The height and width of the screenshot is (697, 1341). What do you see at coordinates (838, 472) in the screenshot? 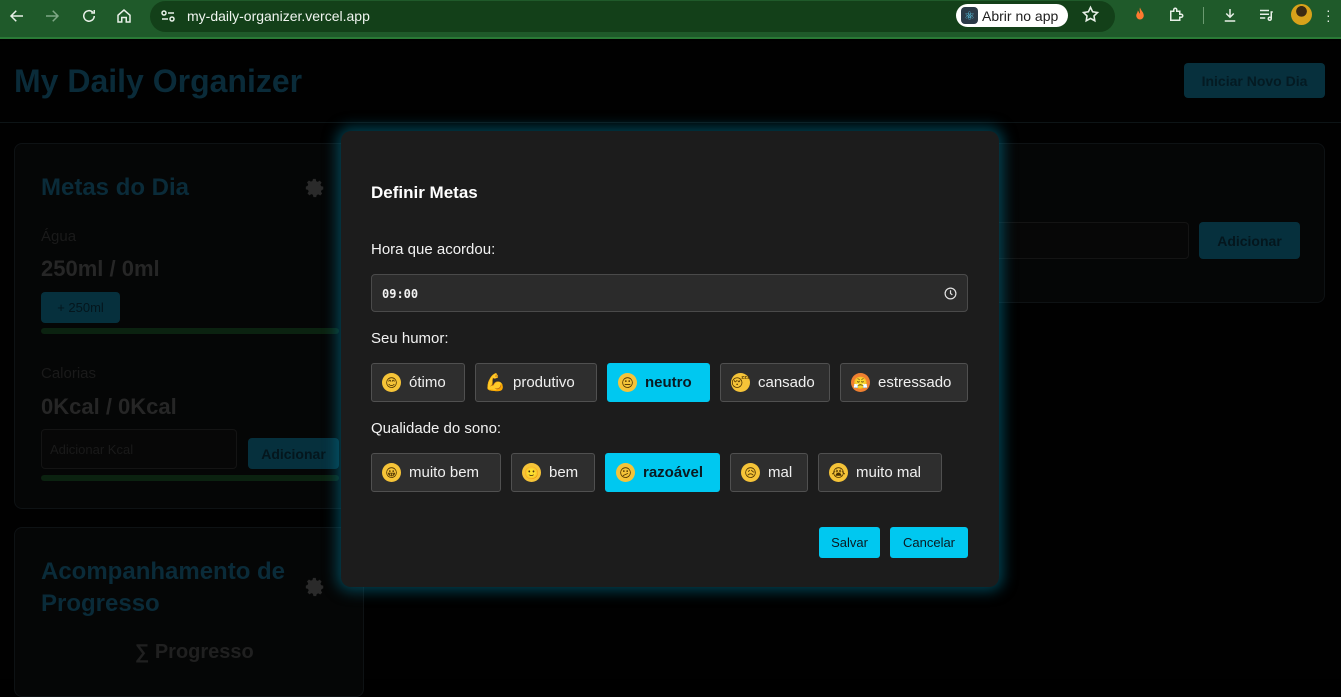
I see `crying-face-icon: 😭` at bounding box center [838, 472].